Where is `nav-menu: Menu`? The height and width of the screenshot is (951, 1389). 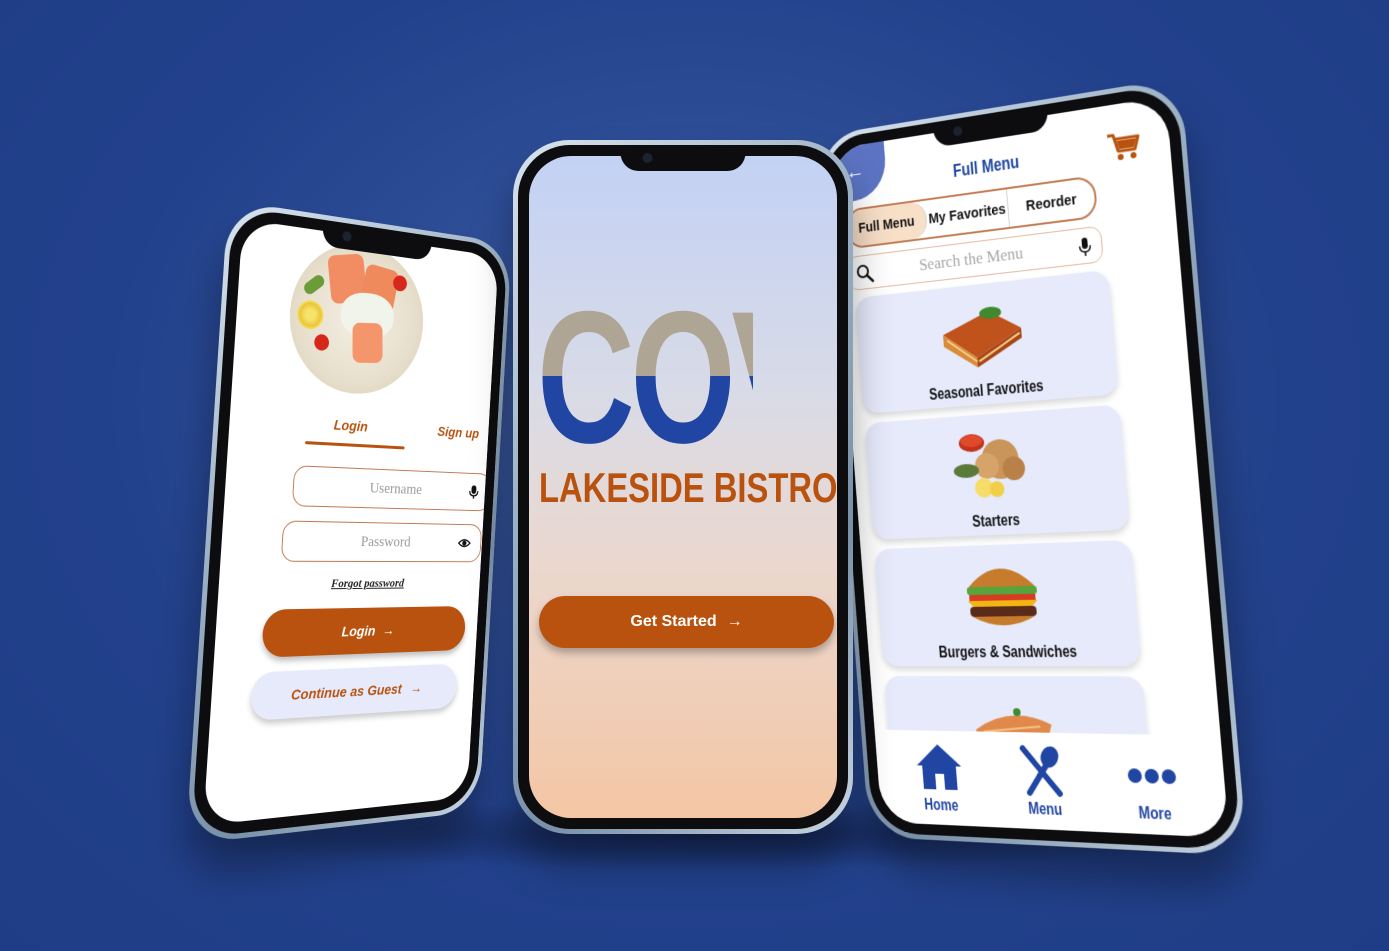 nav-menu: Menu is located at coordinates (1043, 781).